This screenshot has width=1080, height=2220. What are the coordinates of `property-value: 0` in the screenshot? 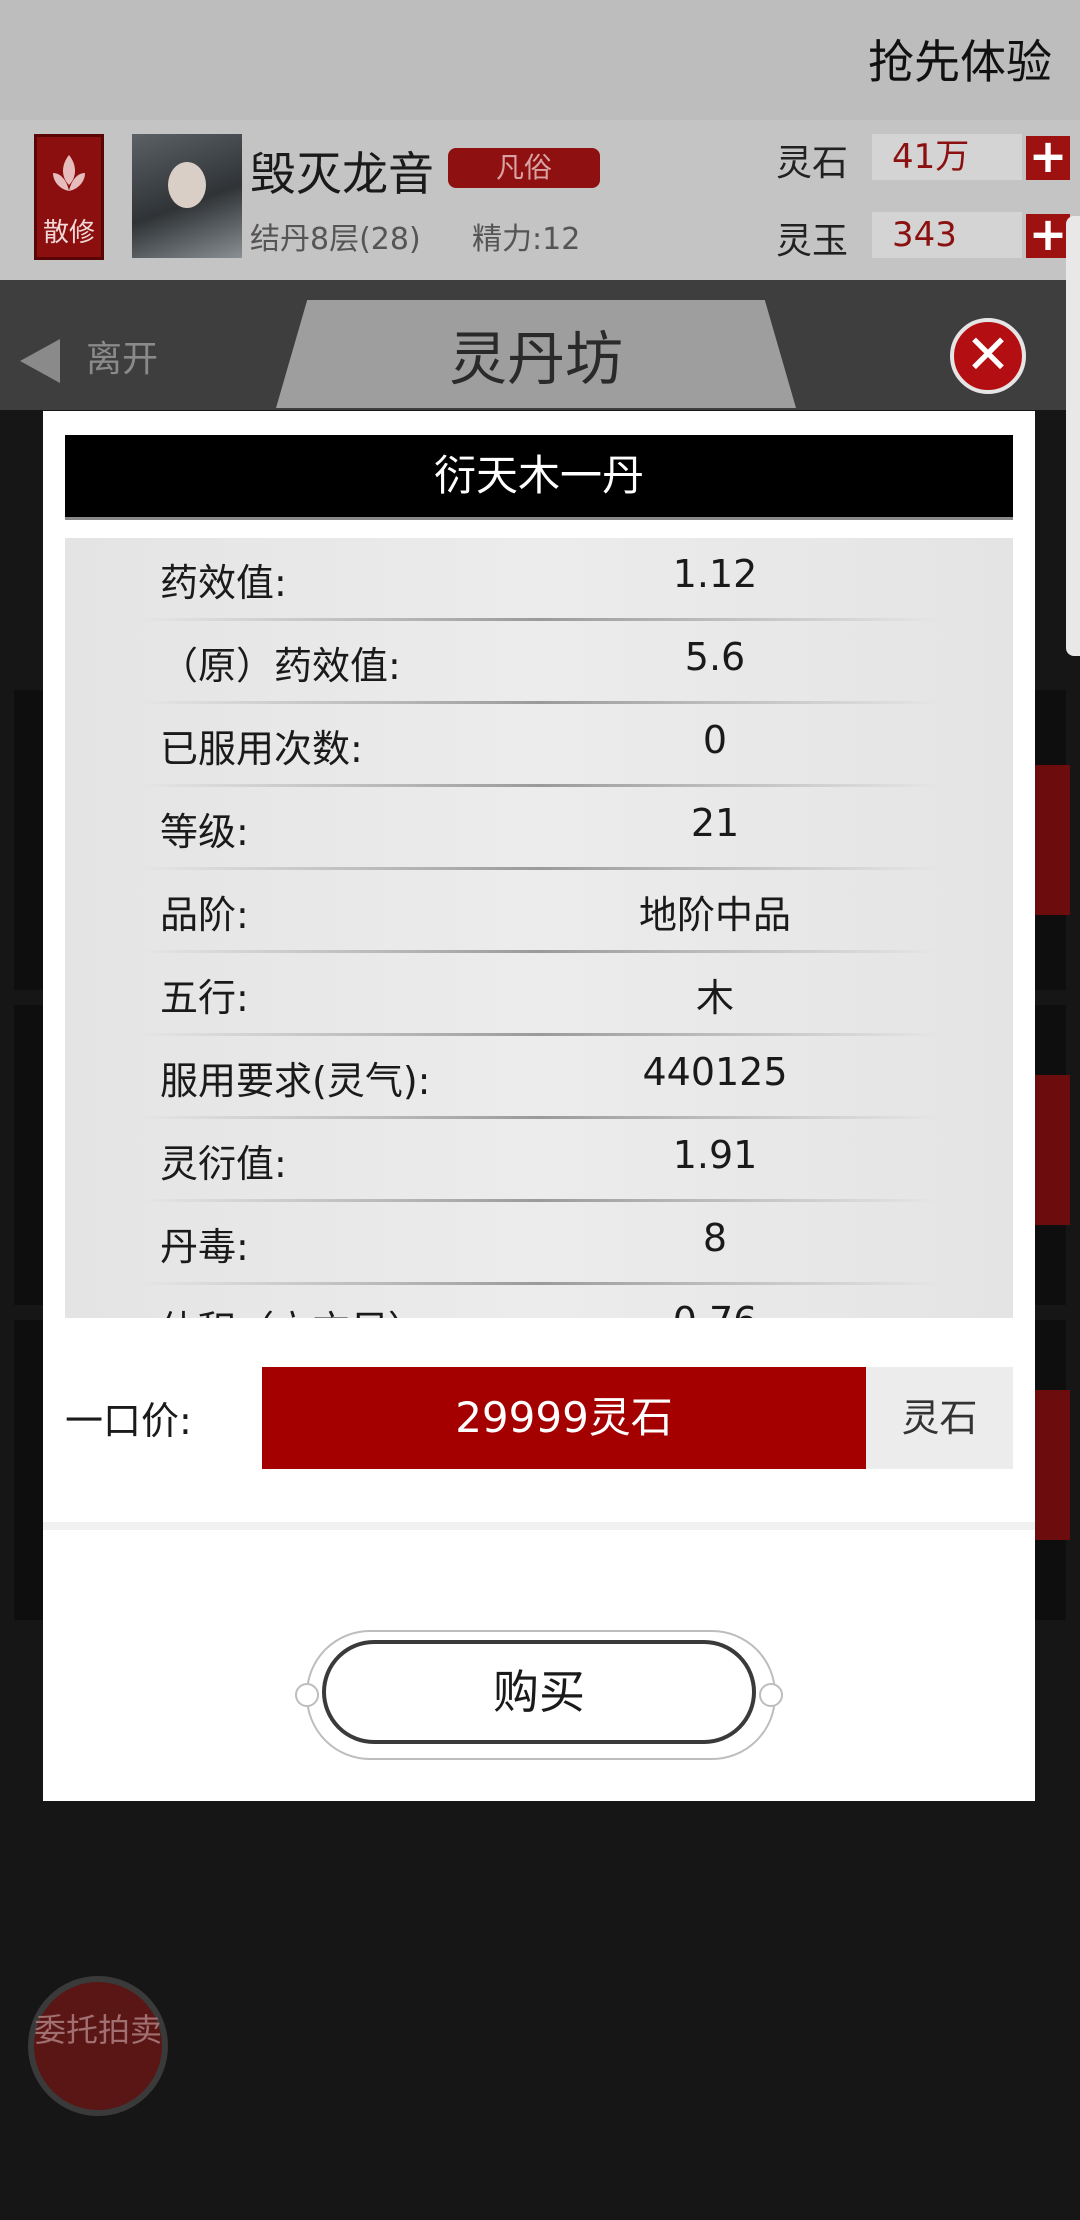 It's located at (715, 740).